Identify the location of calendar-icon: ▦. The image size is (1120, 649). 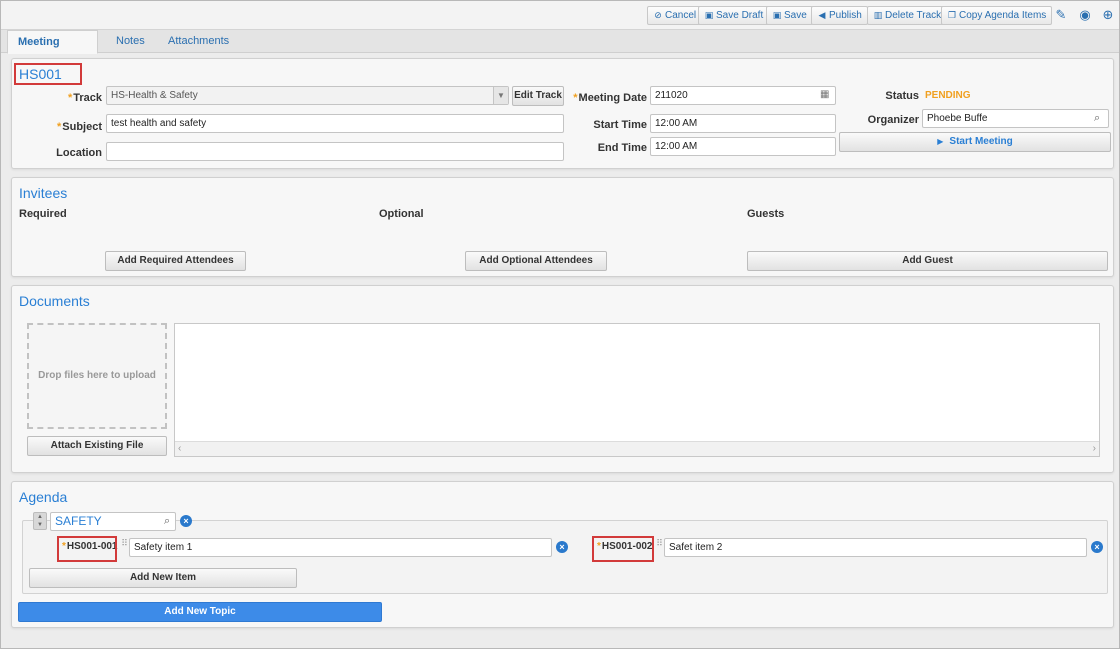
(826, 95).